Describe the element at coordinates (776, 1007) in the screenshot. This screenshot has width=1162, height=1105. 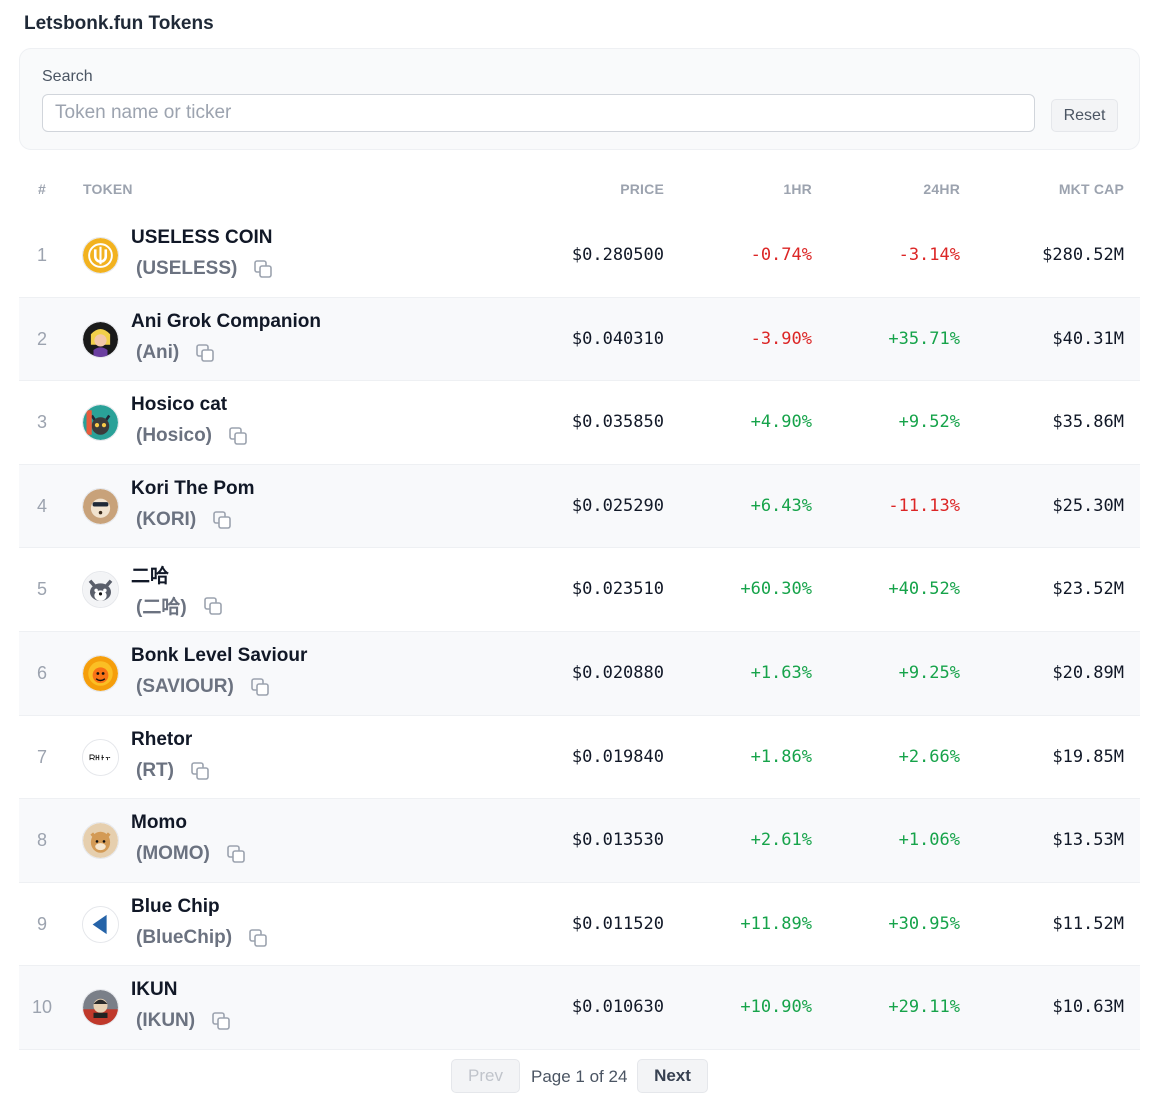
I see `change-1hr: +10.90%` at that location.